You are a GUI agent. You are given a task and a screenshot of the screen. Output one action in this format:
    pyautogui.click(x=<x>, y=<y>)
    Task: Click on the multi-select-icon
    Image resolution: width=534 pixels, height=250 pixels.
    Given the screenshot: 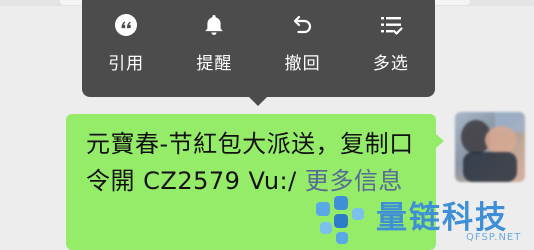 What is the action you would take?
    pyautogui.click(x=391, y=26)
    